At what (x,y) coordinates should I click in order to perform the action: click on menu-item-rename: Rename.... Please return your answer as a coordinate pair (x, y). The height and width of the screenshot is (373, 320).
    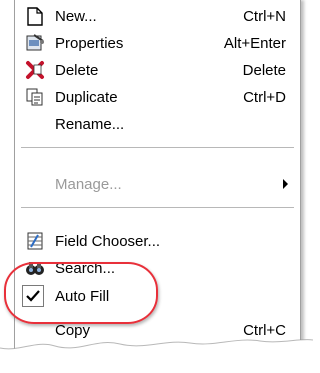
    Looking at the image, I should click on (157, 124).